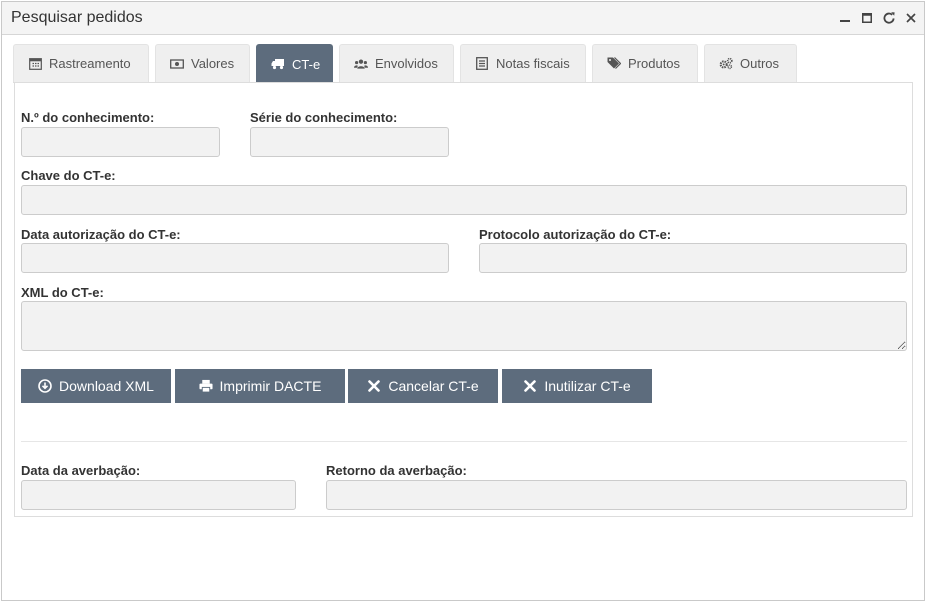 The height and width of the screenshot is (603, 926). What do you see at coordinates (81, 470) in the screenshot?
I see `data-averbacao-label: Data da averbação:` at bounding box center [81, 470].